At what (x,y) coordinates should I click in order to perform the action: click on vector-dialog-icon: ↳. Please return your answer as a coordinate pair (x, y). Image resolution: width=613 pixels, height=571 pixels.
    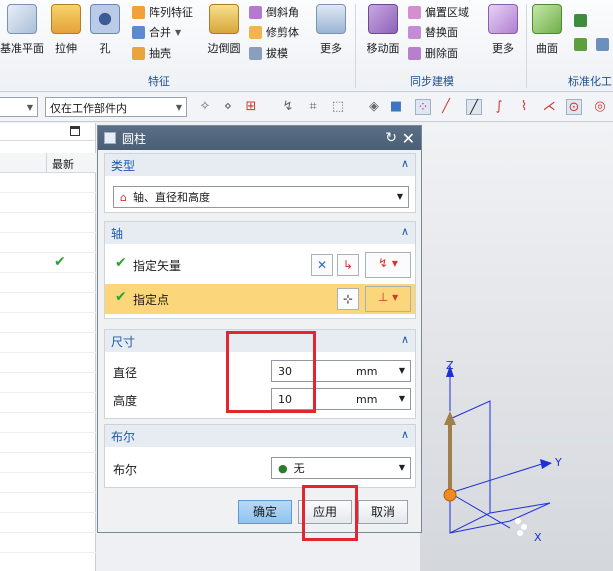
    Looking at the image, I should click on (348, 265).